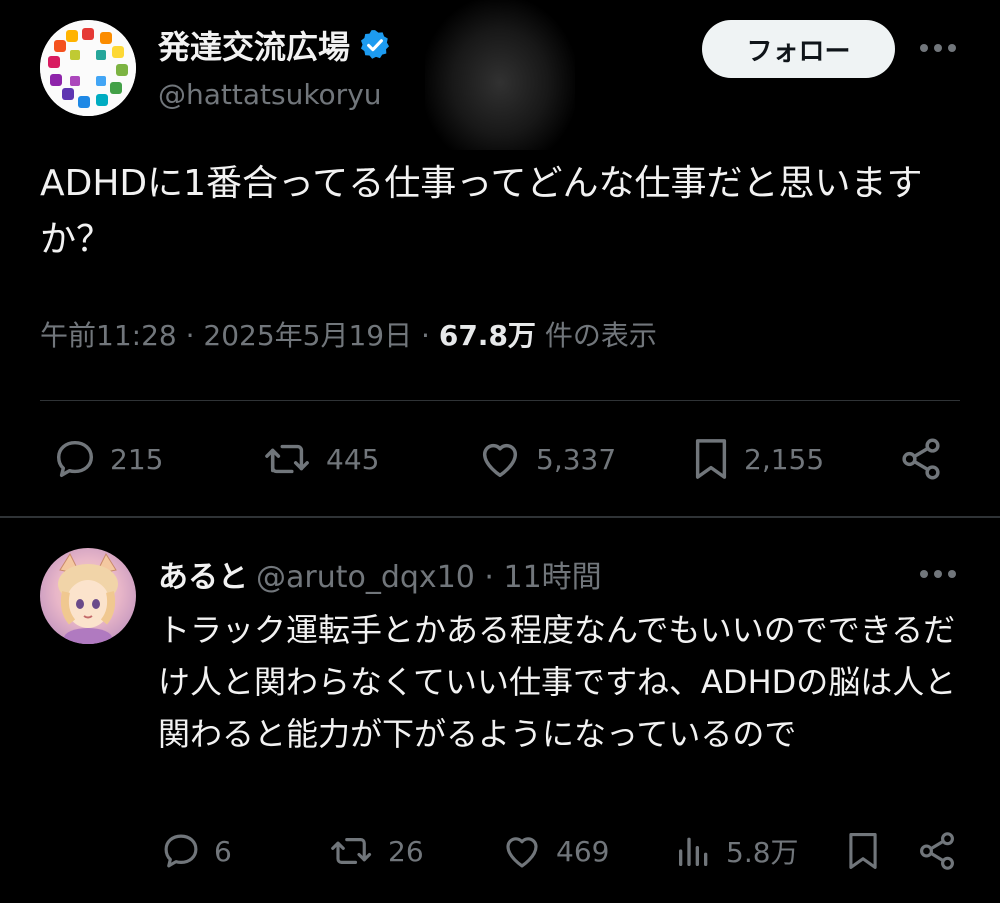 The image size is (1000, 903). I want to click on reply-author-handle: @aruto_dqx10, so click(365, 577).